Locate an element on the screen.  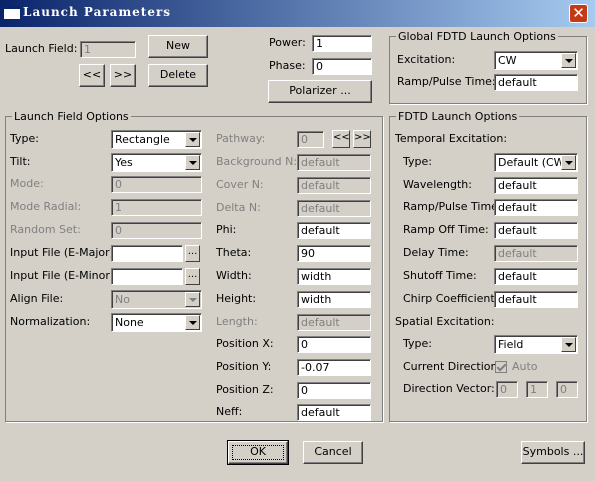
ramp-off-label: Ramp Off Time: is located at coordinates (446, 229).